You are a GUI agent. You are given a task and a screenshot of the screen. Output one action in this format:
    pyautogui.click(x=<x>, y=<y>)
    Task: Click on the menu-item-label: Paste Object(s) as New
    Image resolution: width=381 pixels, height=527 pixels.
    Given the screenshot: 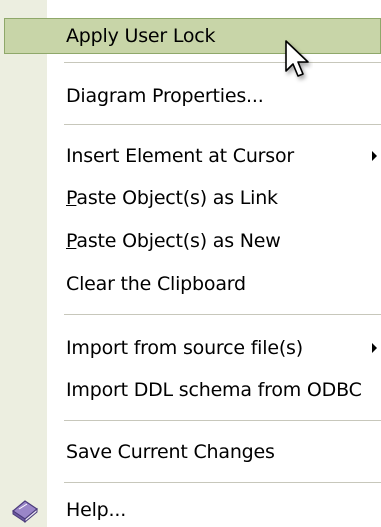 What is the action you would take?
    pyautogui.click(x=173, y=241)
    